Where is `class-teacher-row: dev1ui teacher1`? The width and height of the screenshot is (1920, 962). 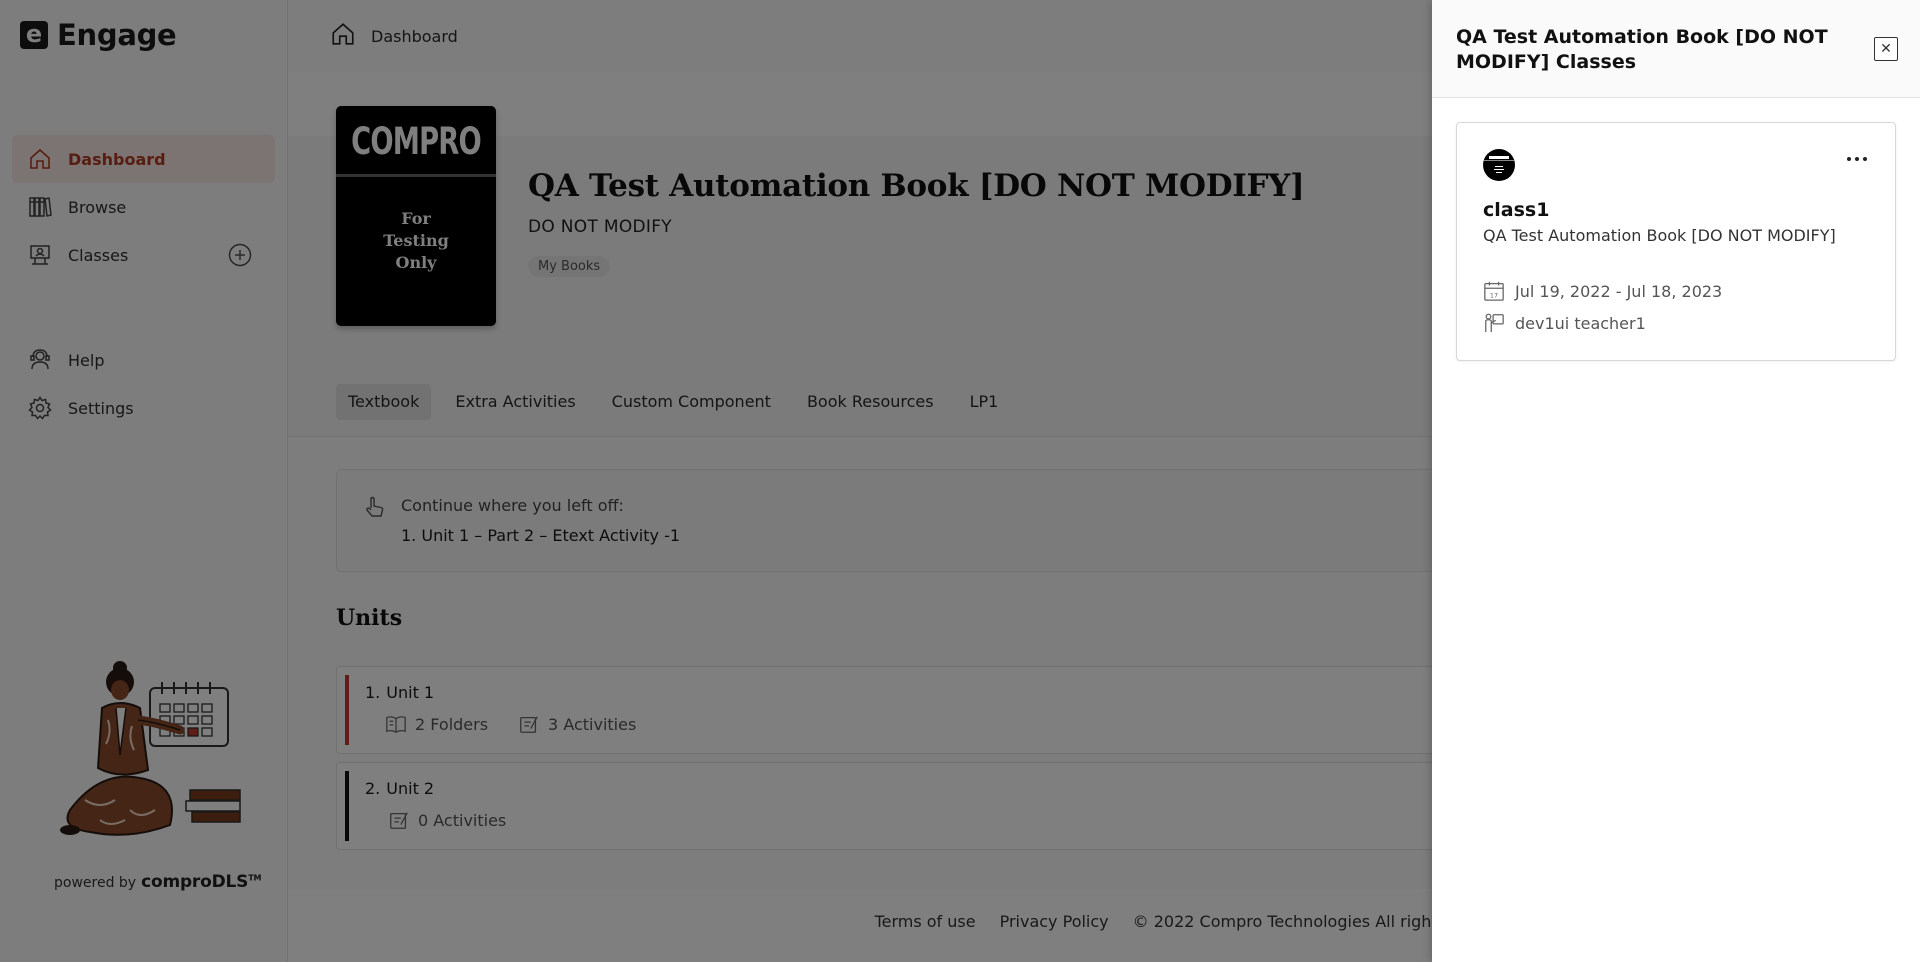 class-teacher-row: dev1ui teacher1 is located at coordinates (1564, 323).